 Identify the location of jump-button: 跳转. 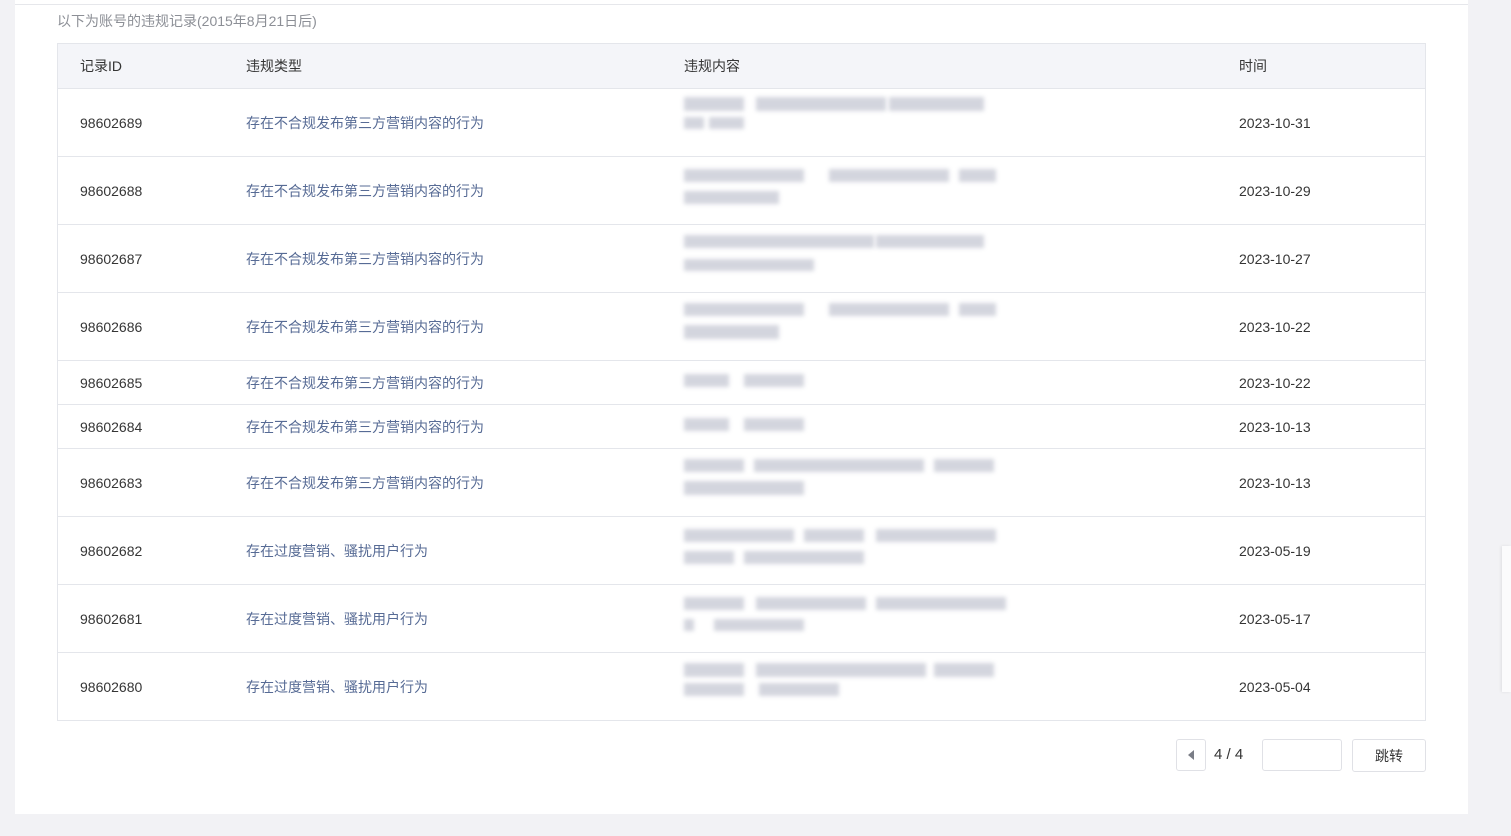
(1389, 755).